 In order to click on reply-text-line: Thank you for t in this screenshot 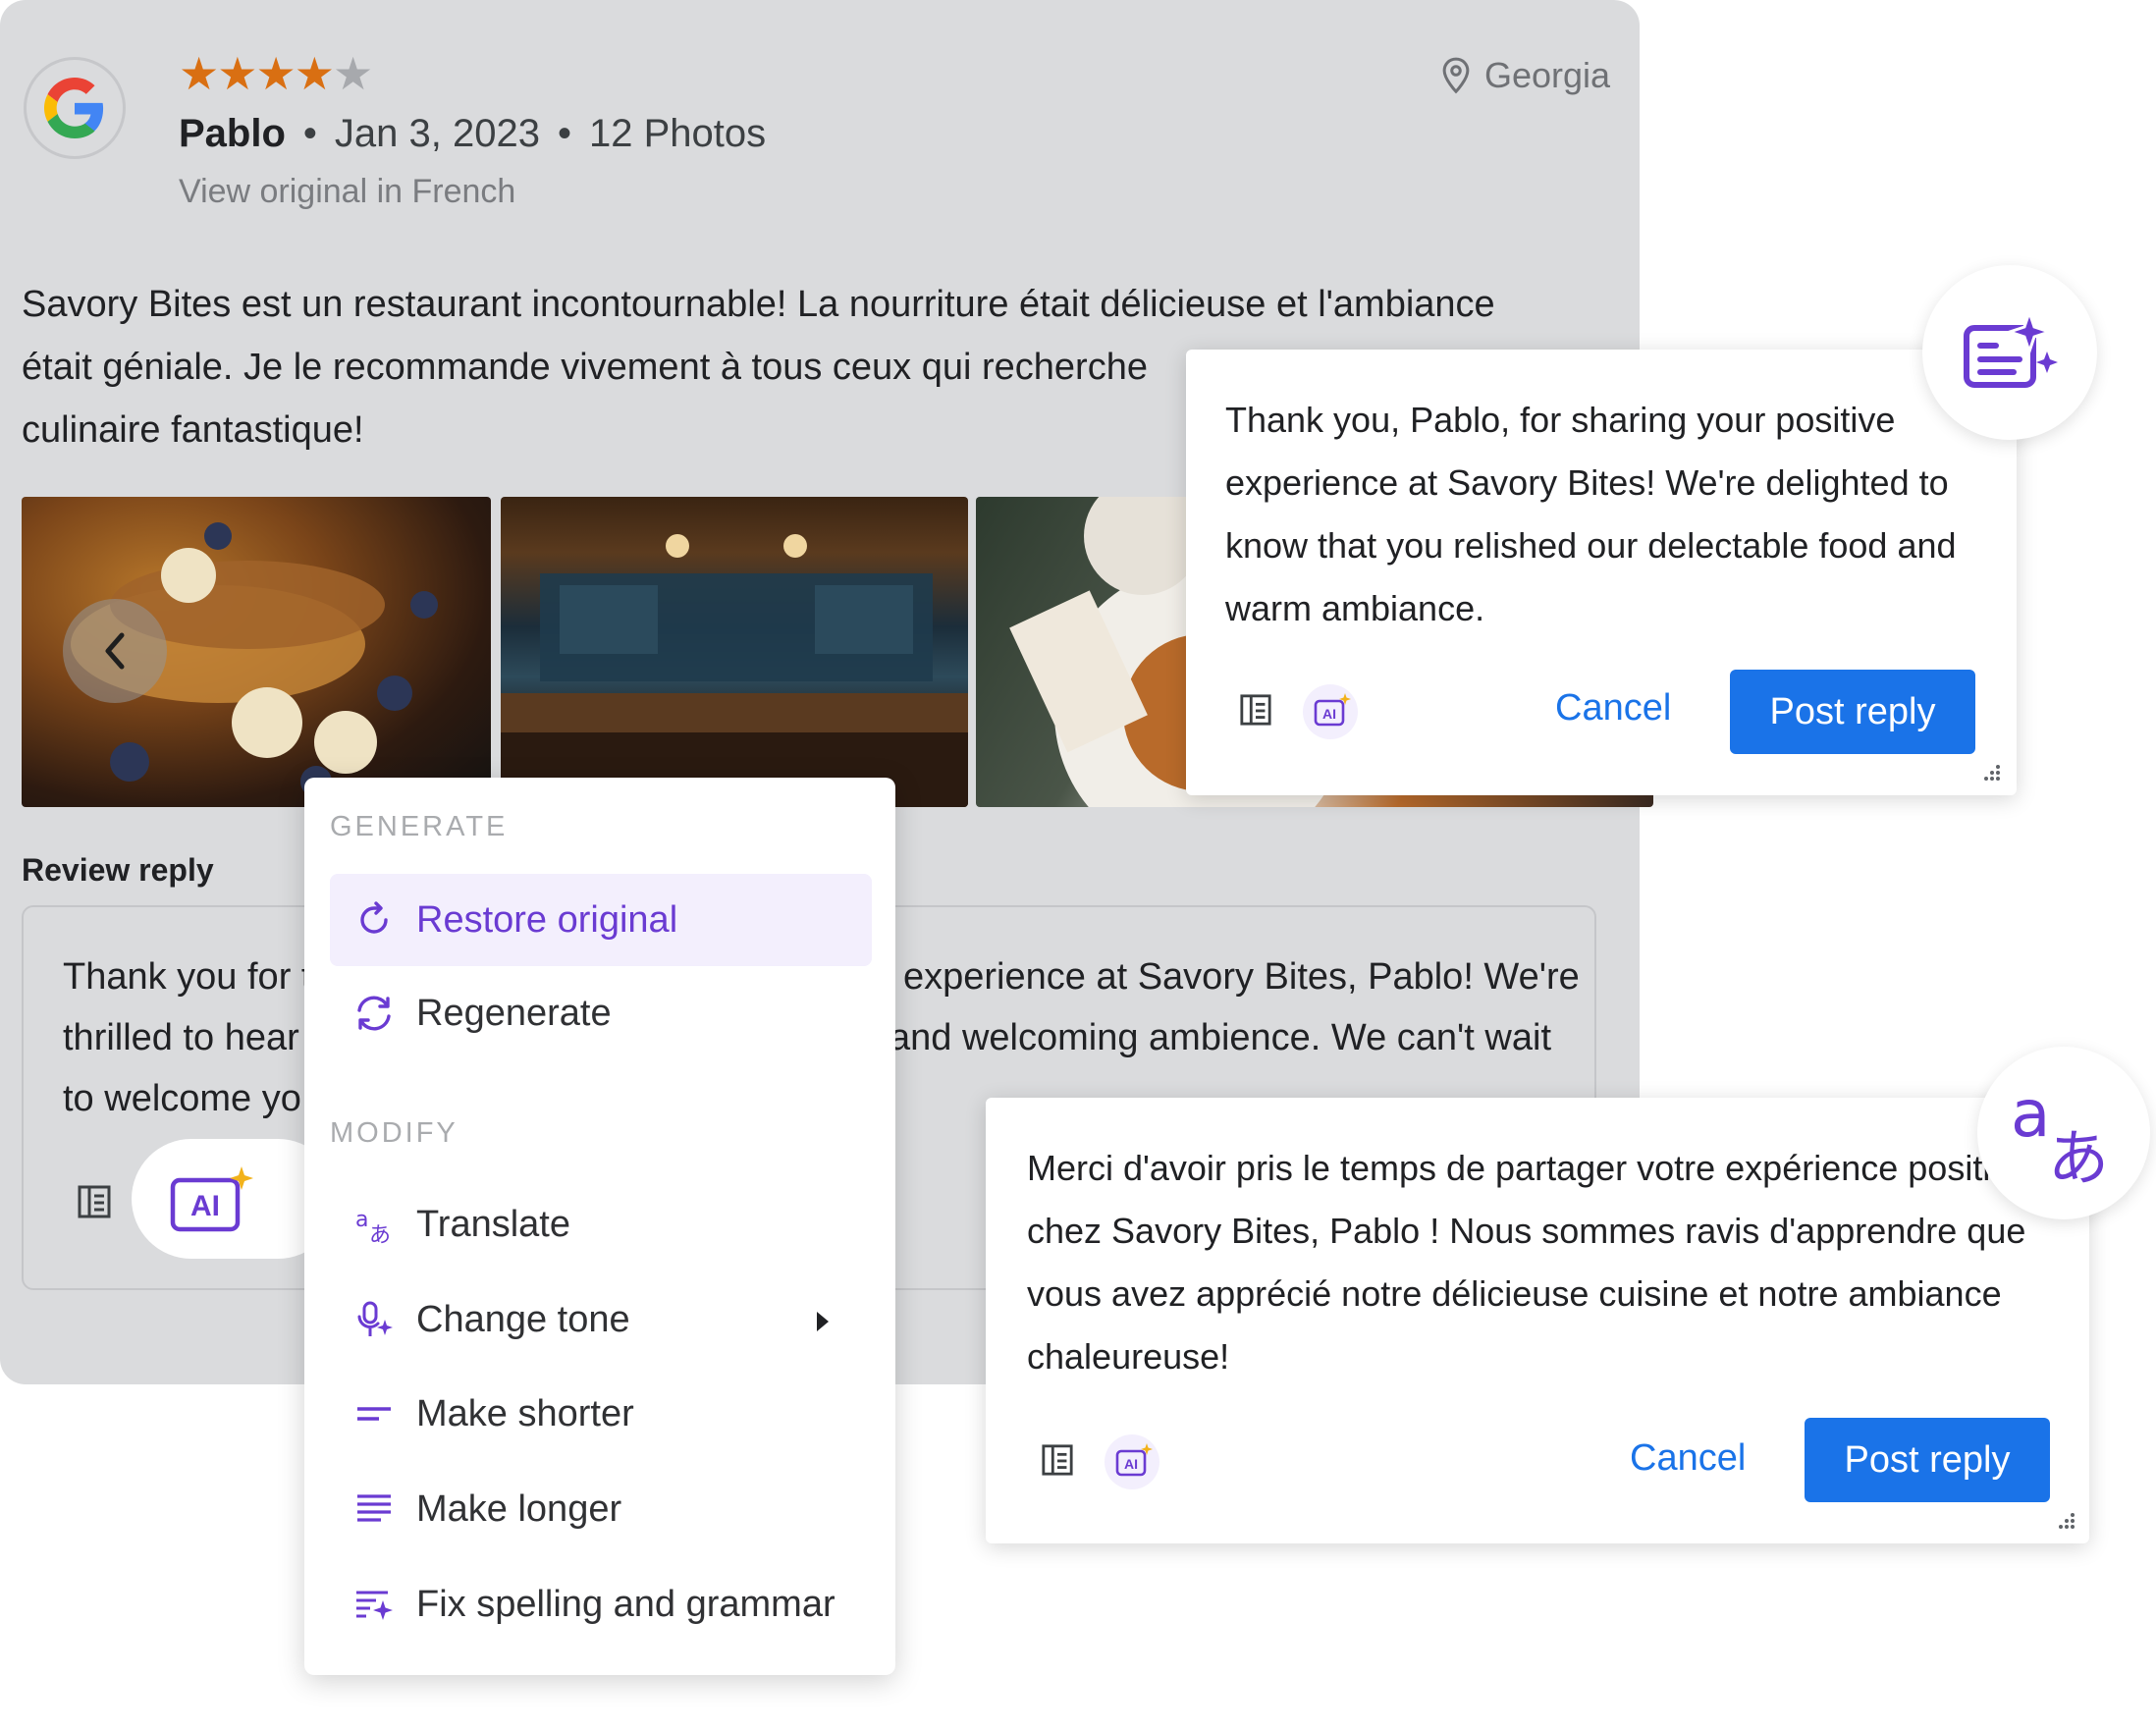, I will do `click(188, 977)`.